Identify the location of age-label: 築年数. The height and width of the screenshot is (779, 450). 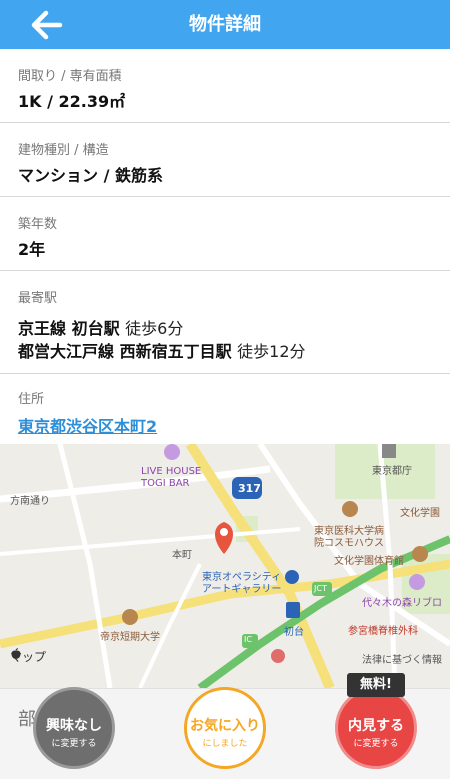
(38, 224).